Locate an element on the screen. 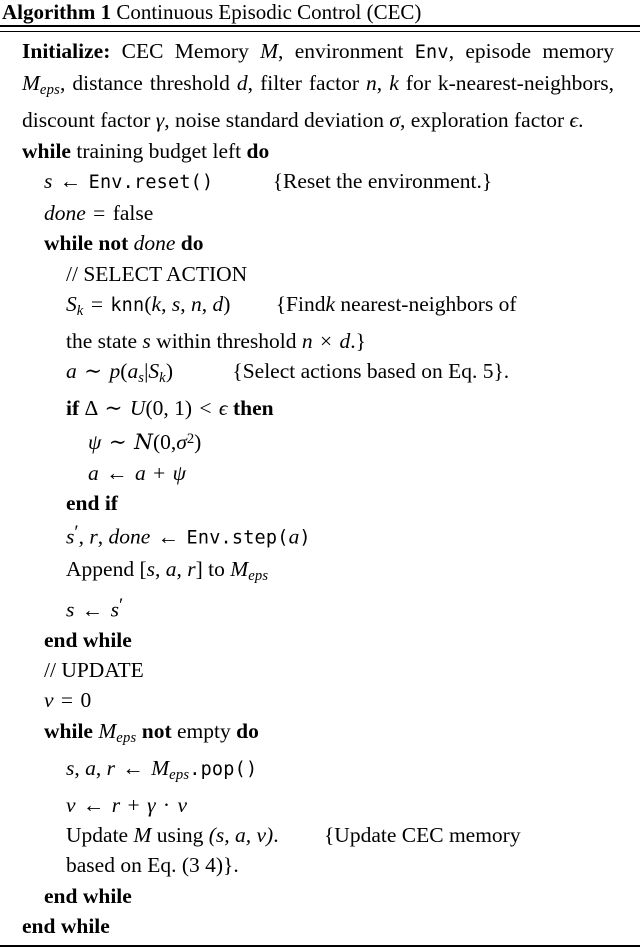 The width and height of the screenshot is (640, 947). assign-arrow-icon-value: ← is located at coordinates (93, 805).